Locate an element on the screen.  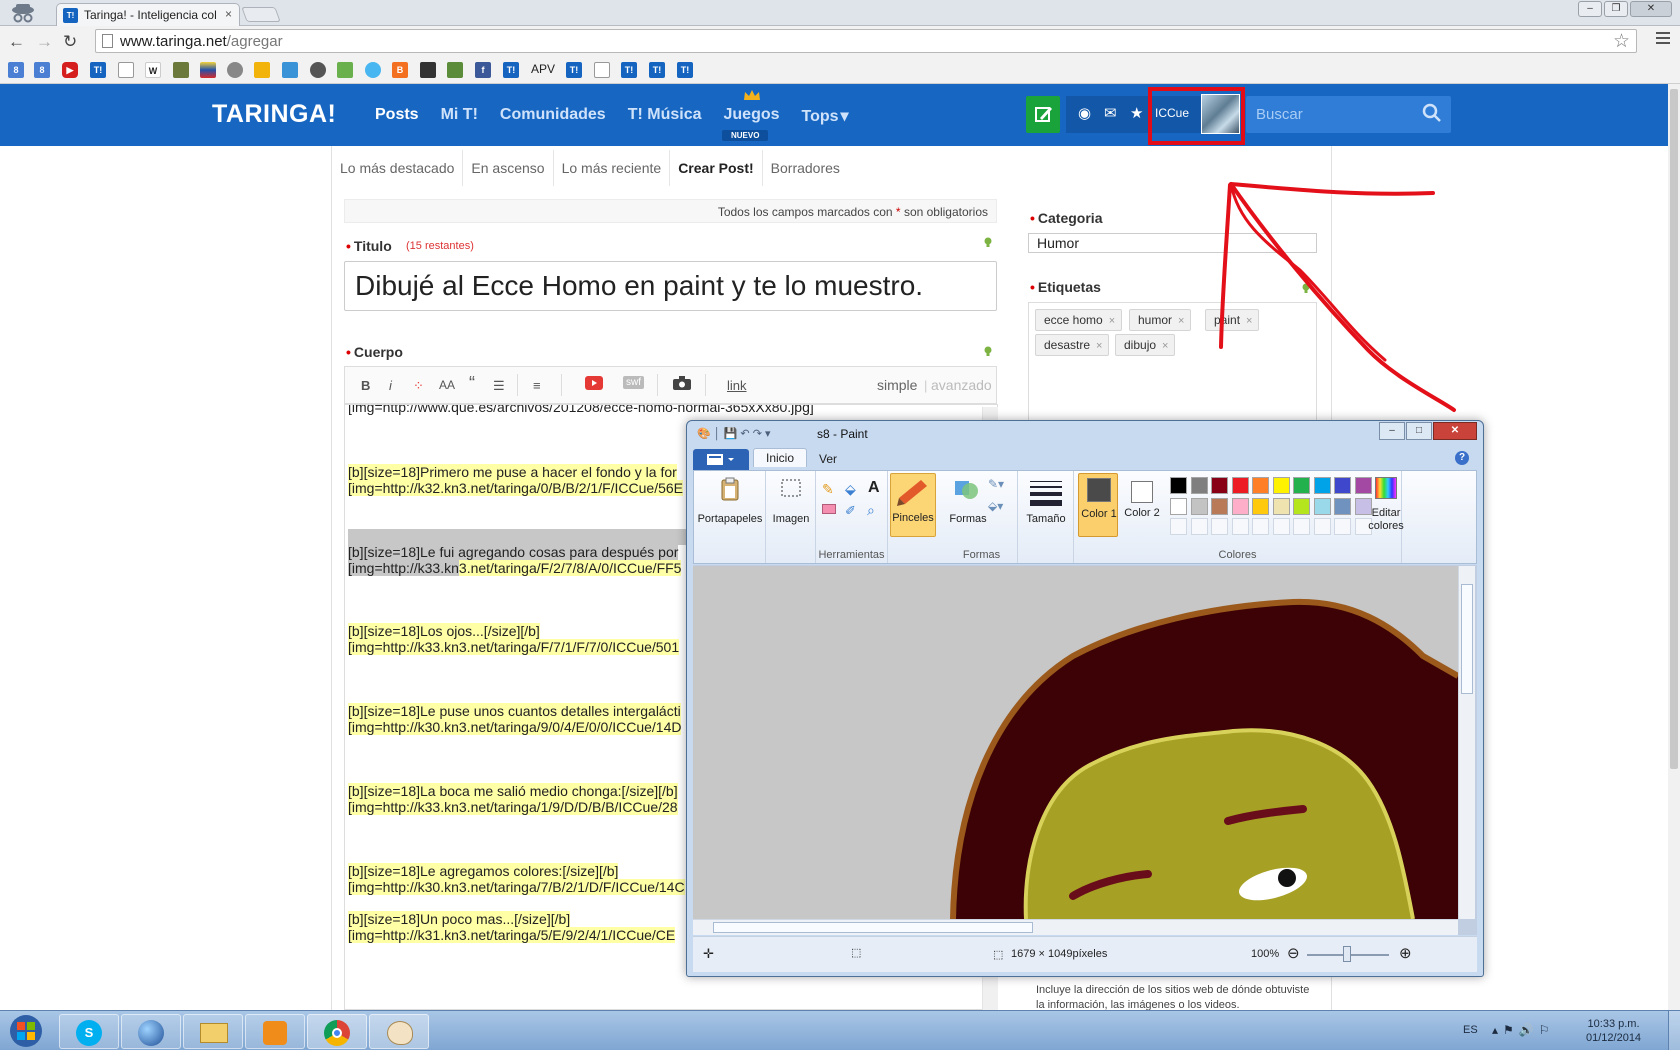
restore-icon: ❐ is located at coordinates (1616, 9).